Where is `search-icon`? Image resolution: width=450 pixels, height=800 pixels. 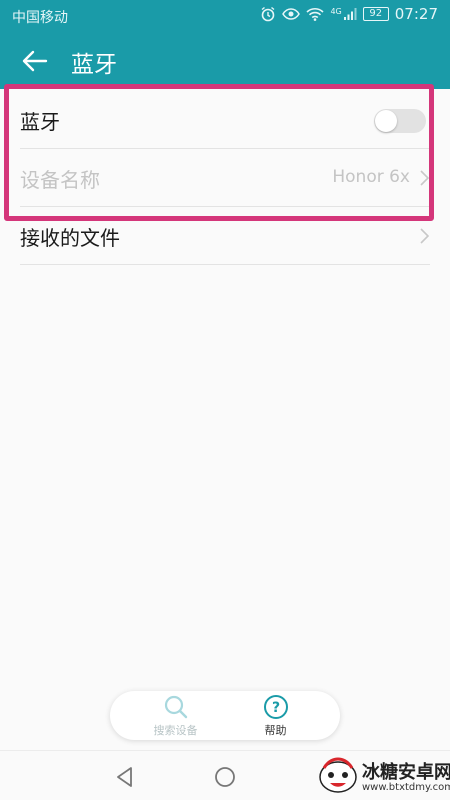
search-icon is located at coordinates (175, 707).